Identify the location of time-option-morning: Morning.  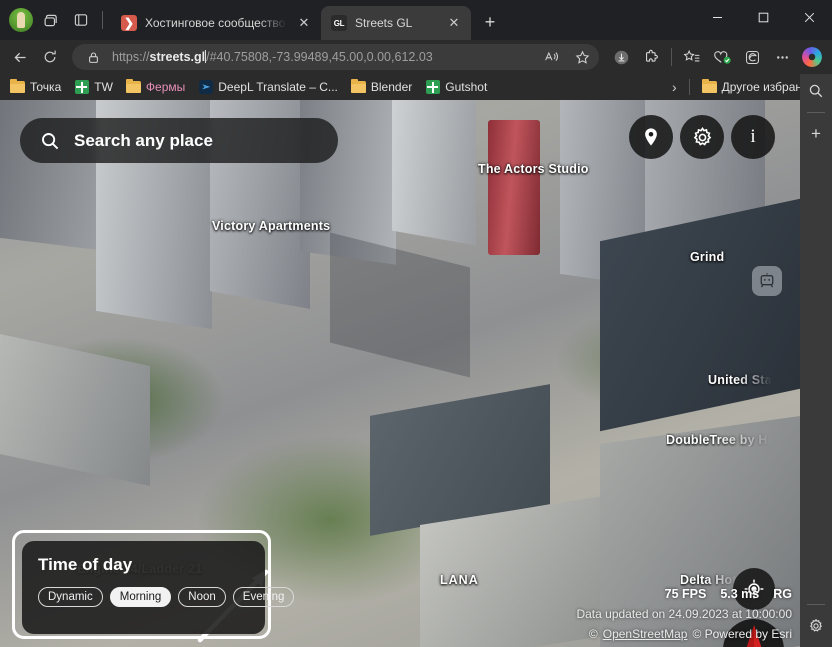
(140, 597).